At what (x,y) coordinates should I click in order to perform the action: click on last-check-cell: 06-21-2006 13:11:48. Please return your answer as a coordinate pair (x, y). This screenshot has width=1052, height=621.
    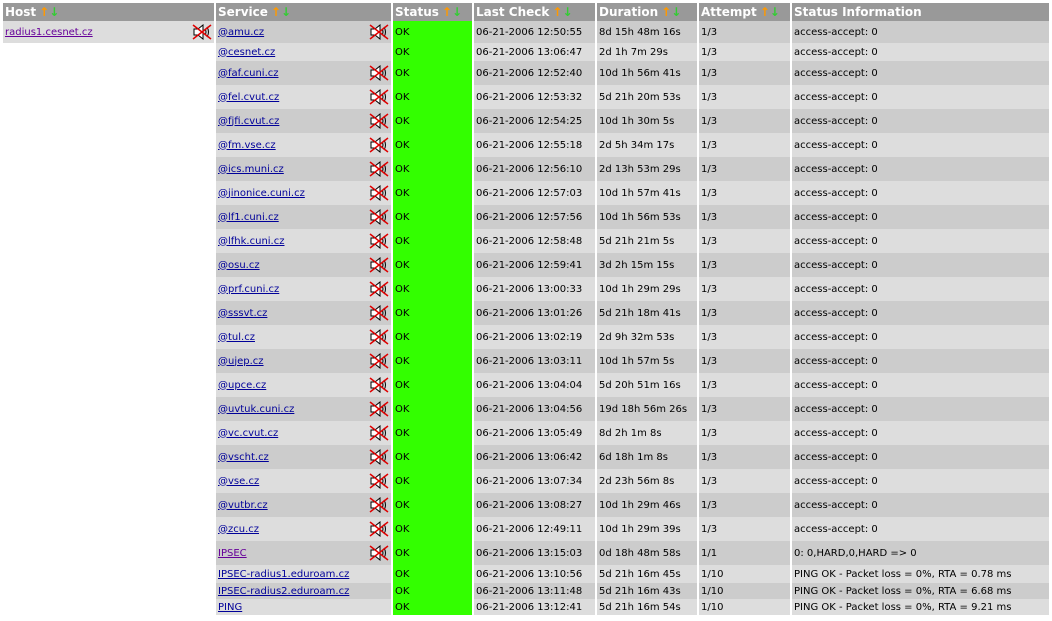
    Looking at the image, I should click on (534, 591).